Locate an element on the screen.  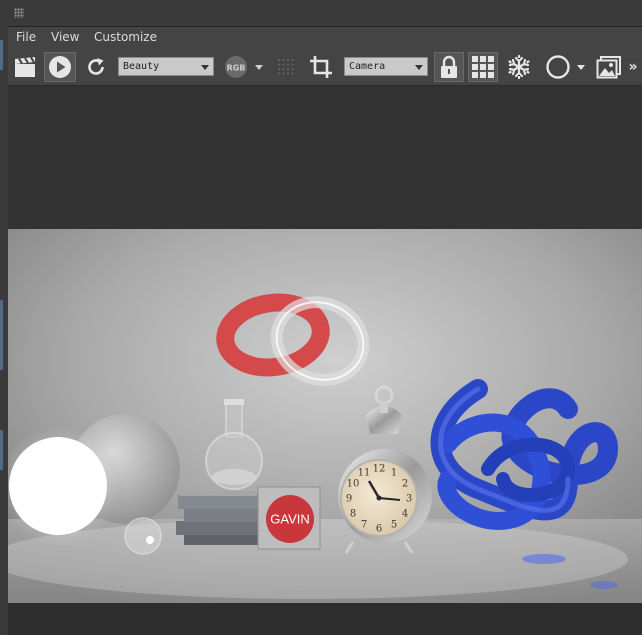
clock-numeral: 3 is located at coordinates (409, 499).